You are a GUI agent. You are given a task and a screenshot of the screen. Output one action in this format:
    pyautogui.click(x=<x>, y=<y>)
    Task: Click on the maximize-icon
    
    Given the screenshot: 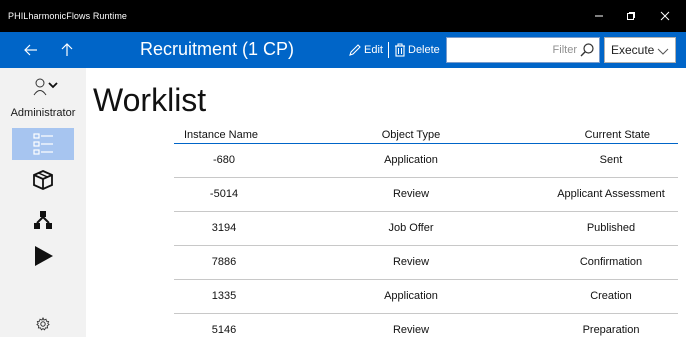 What is the action you would take?
    pyautogui.click(x=631, y=16)
    